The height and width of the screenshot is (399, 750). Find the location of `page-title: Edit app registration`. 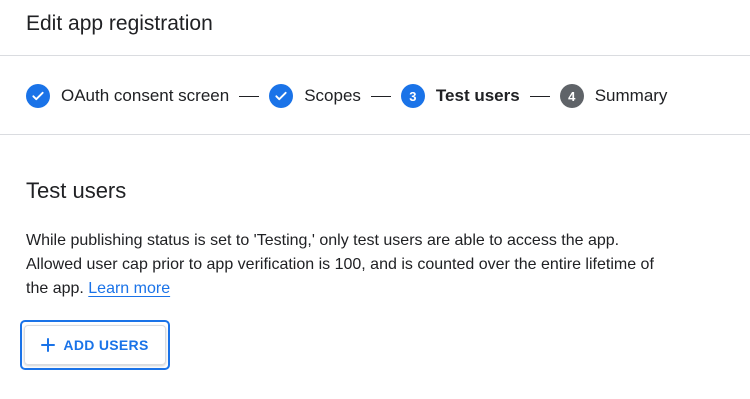

page-title: Edit app registration is located at coordinates (119, 23).